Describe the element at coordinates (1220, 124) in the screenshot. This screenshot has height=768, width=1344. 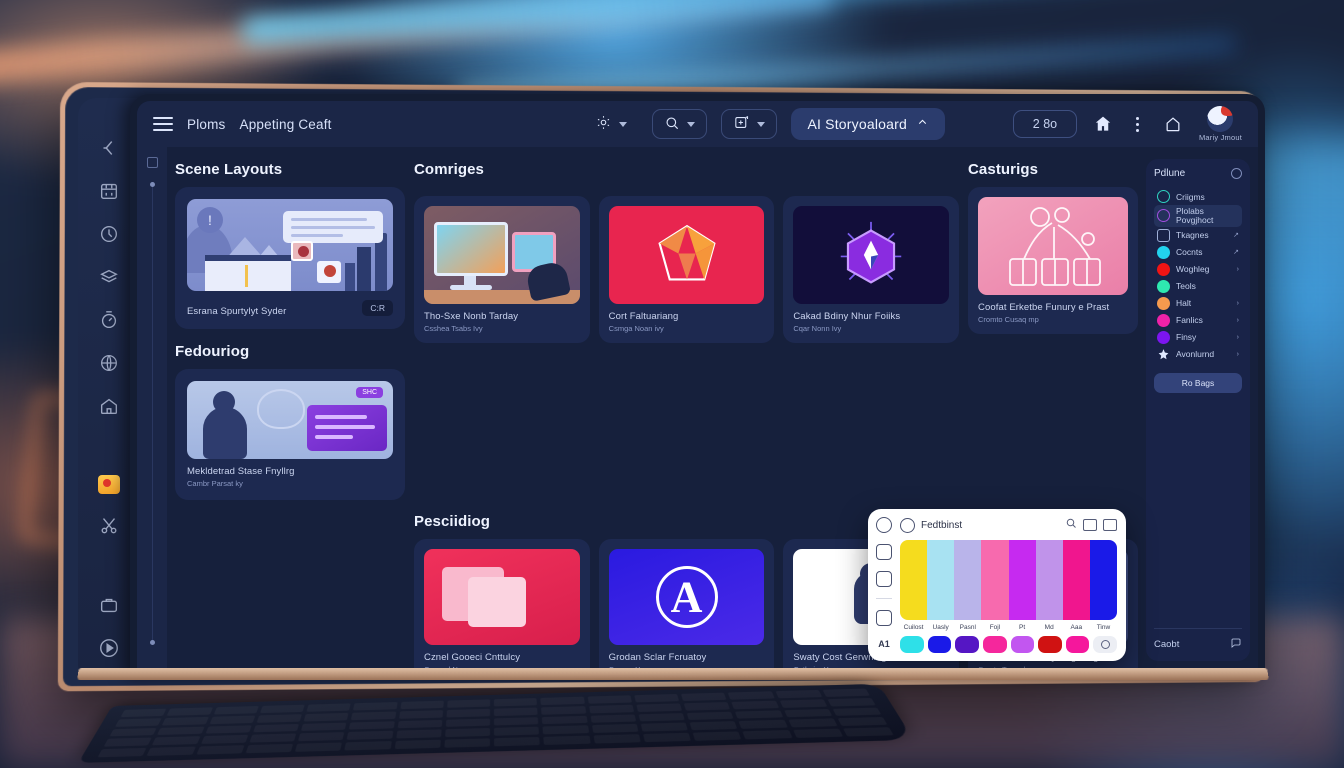
I see `user-account: Mariy Jmout` at that location.